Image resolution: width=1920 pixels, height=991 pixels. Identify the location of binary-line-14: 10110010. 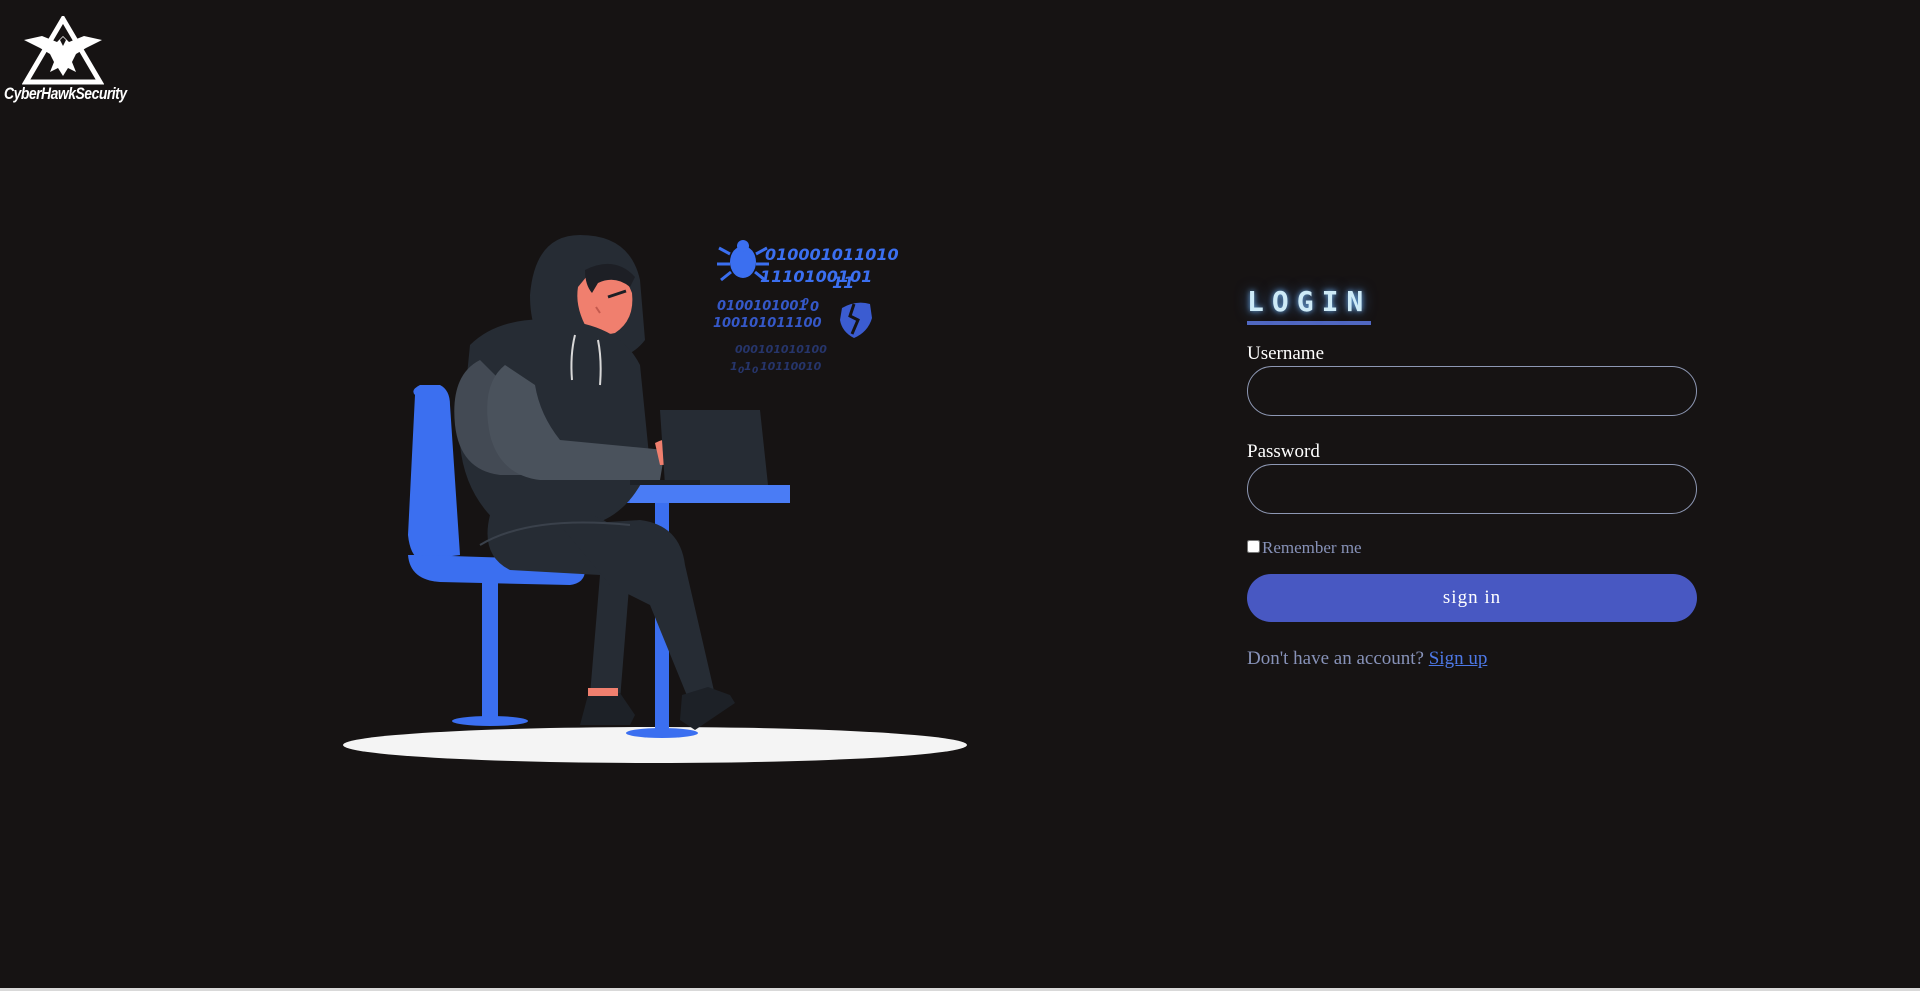
(791, 366).